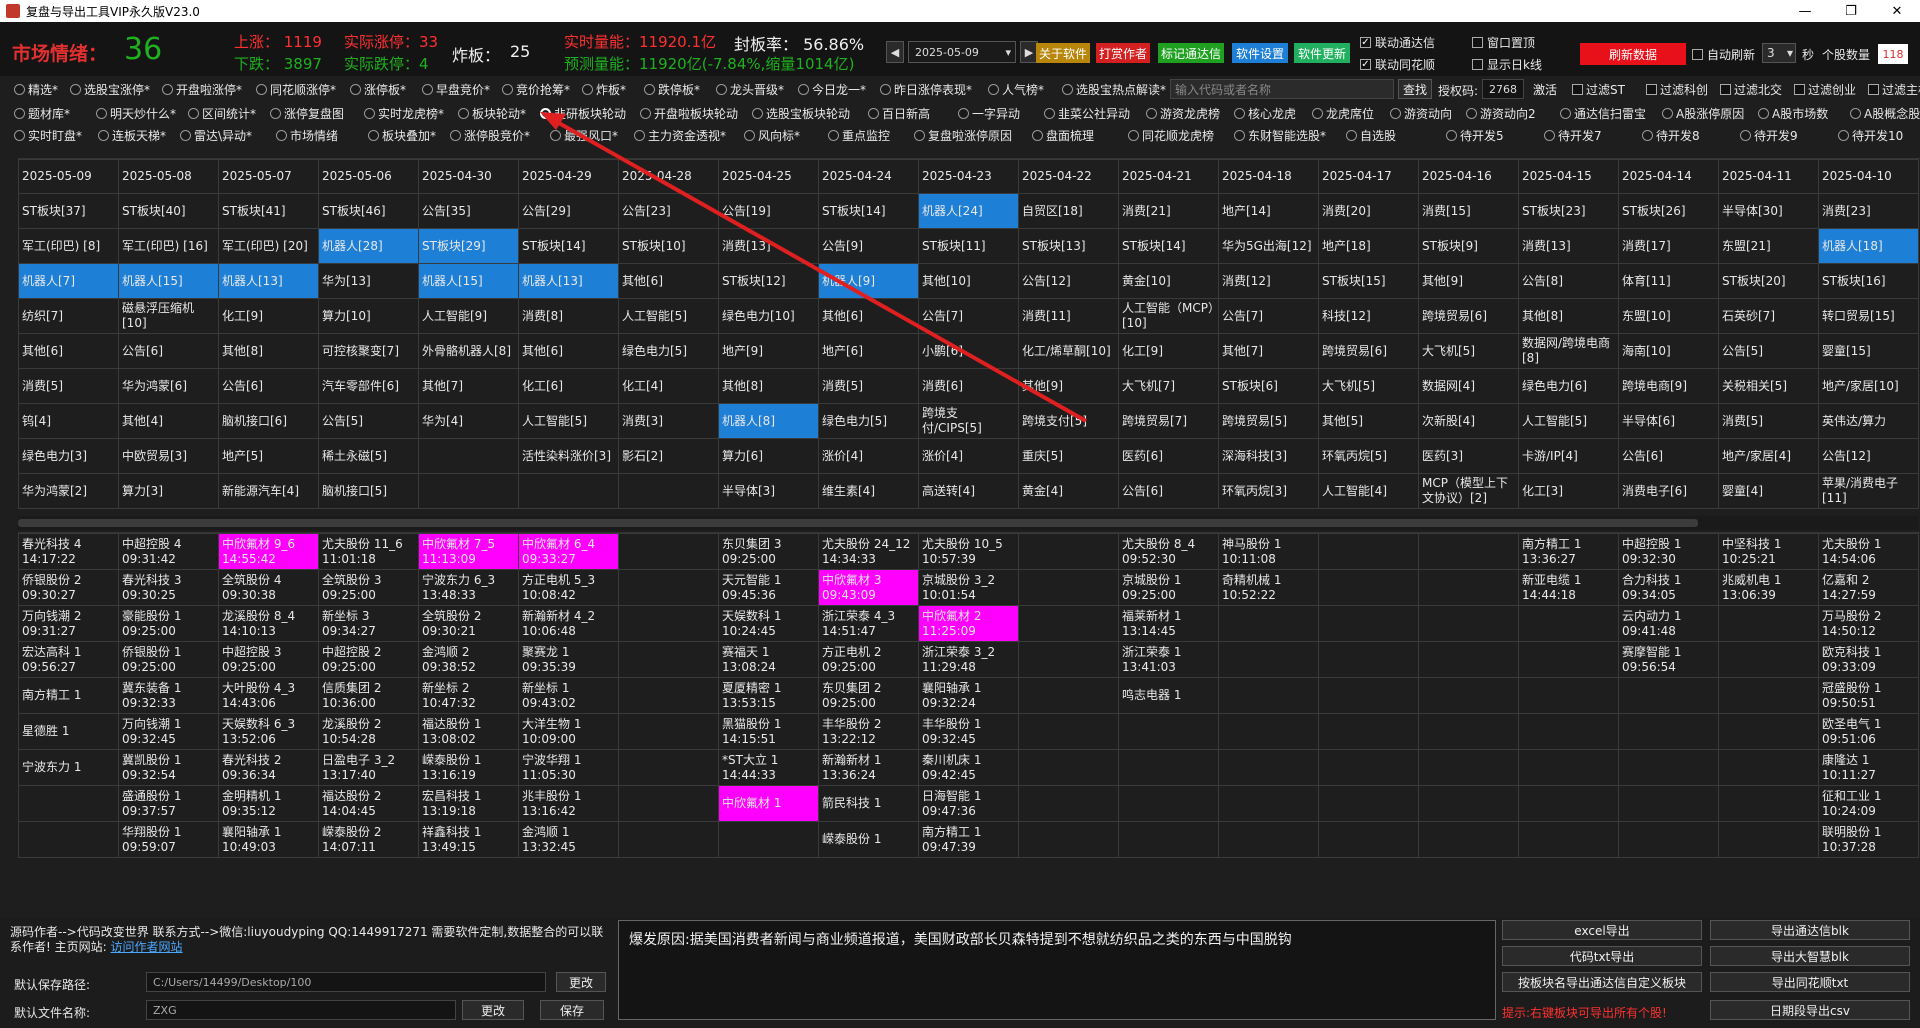 The image size is (1920, 1028). I want to click on stock-cell: 中超控股 4 09:31:42, so click(168, 551).